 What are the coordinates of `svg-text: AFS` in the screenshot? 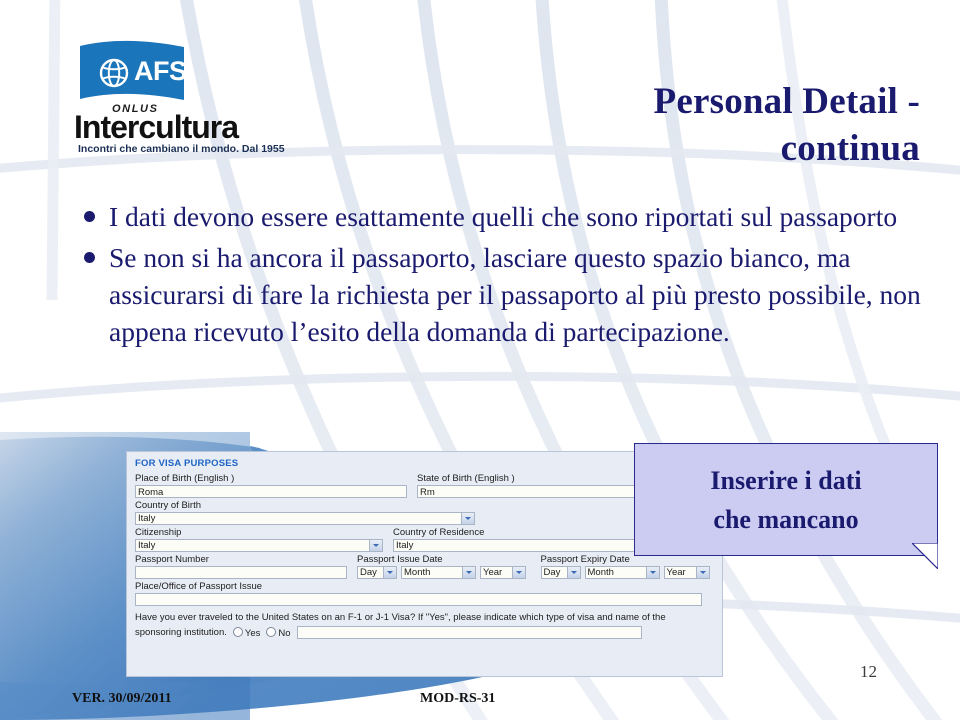 It's located at (160, 71).